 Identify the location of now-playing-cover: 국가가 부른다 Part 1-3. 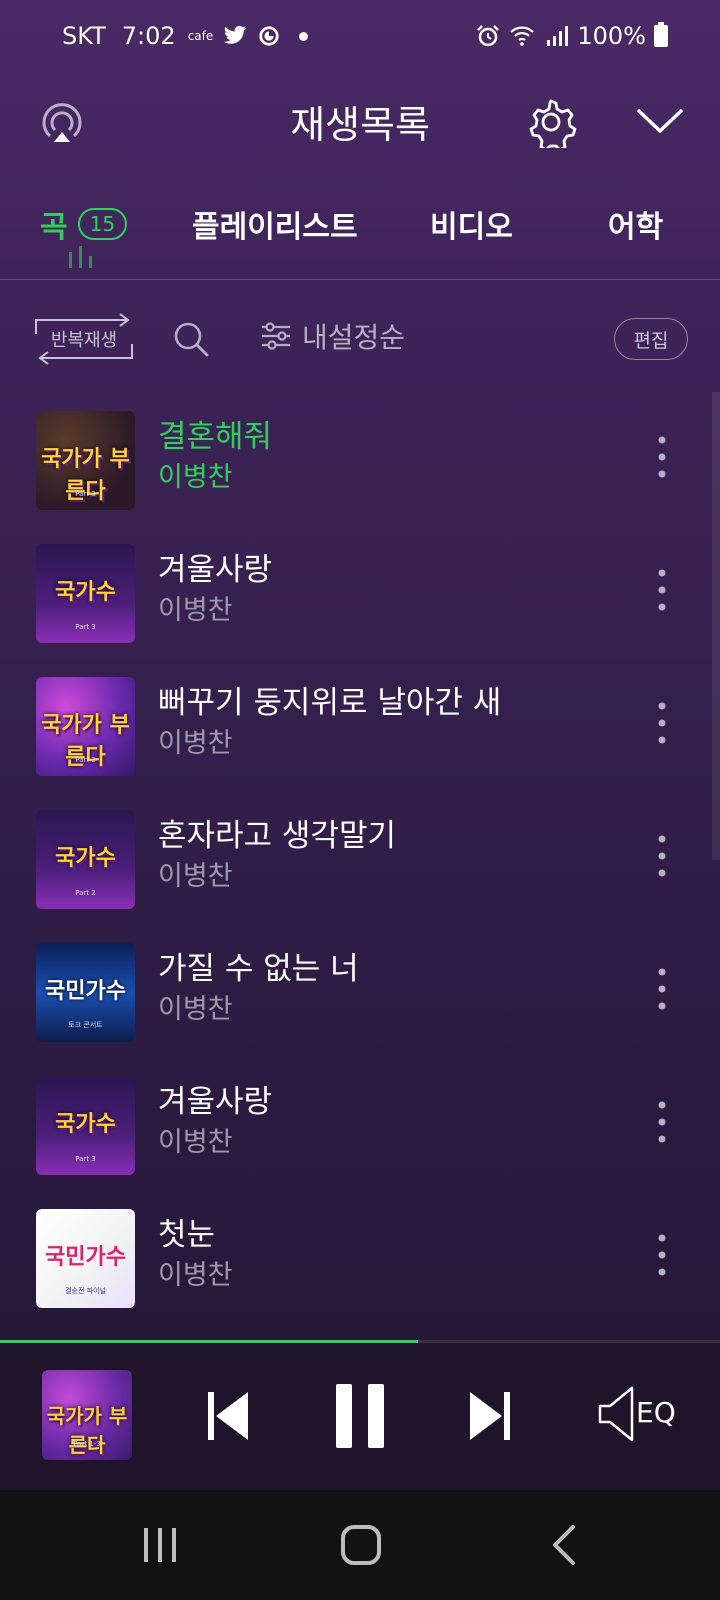
(87, 1415).